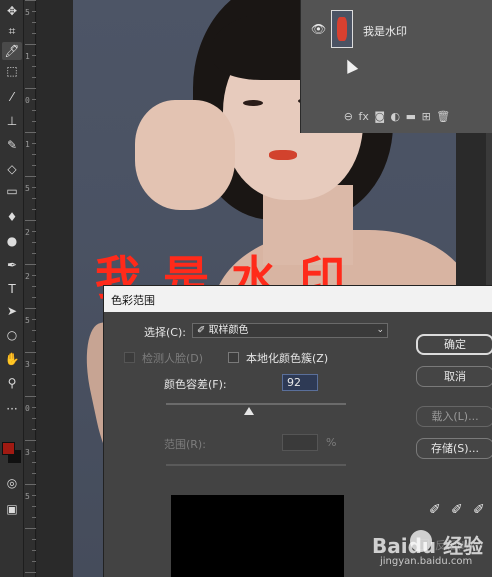 Image resolution: width=492 pixels, height=577 pixels. I want to click on eraser-icon: ◇, so click(12, 169).